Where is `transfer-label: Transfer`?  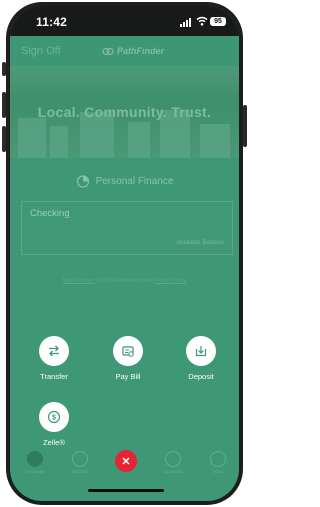
transfer-label: Transfer is located at coordinates (54, 376).